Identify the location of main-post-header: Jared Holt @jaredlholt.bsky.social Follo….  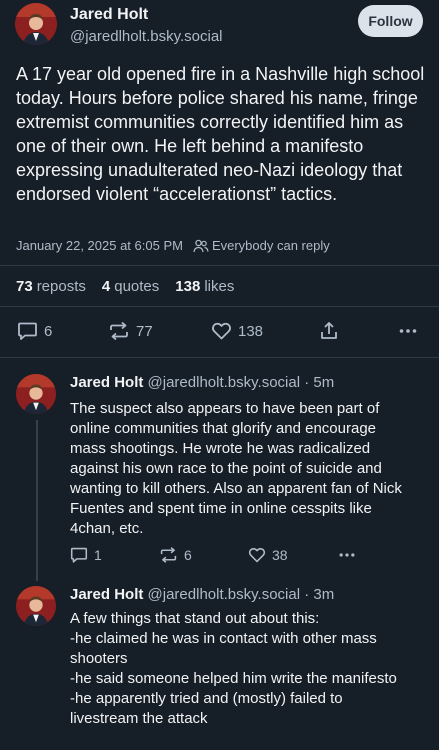
(219, 28).